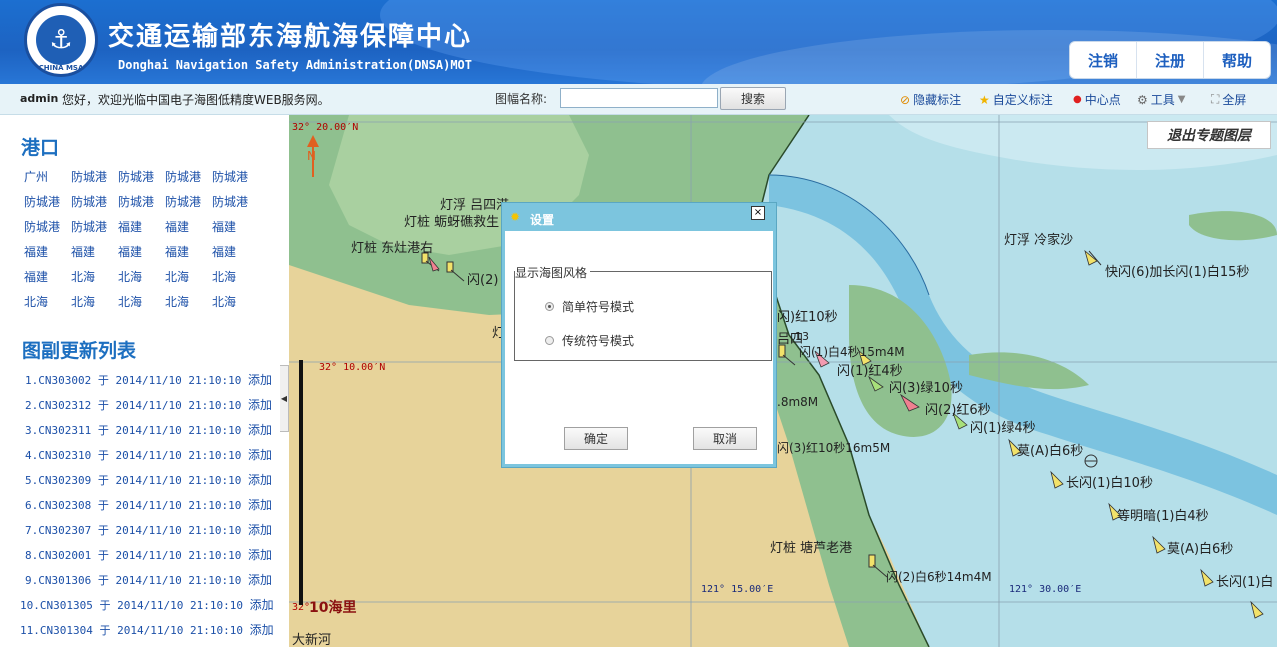 The height and width of the screenshot is (647, 1277). Describe the element at coordinates (1161, 99) in the screenshot. I see `tools-menu: ⚙ 工具 ▼` at that location.